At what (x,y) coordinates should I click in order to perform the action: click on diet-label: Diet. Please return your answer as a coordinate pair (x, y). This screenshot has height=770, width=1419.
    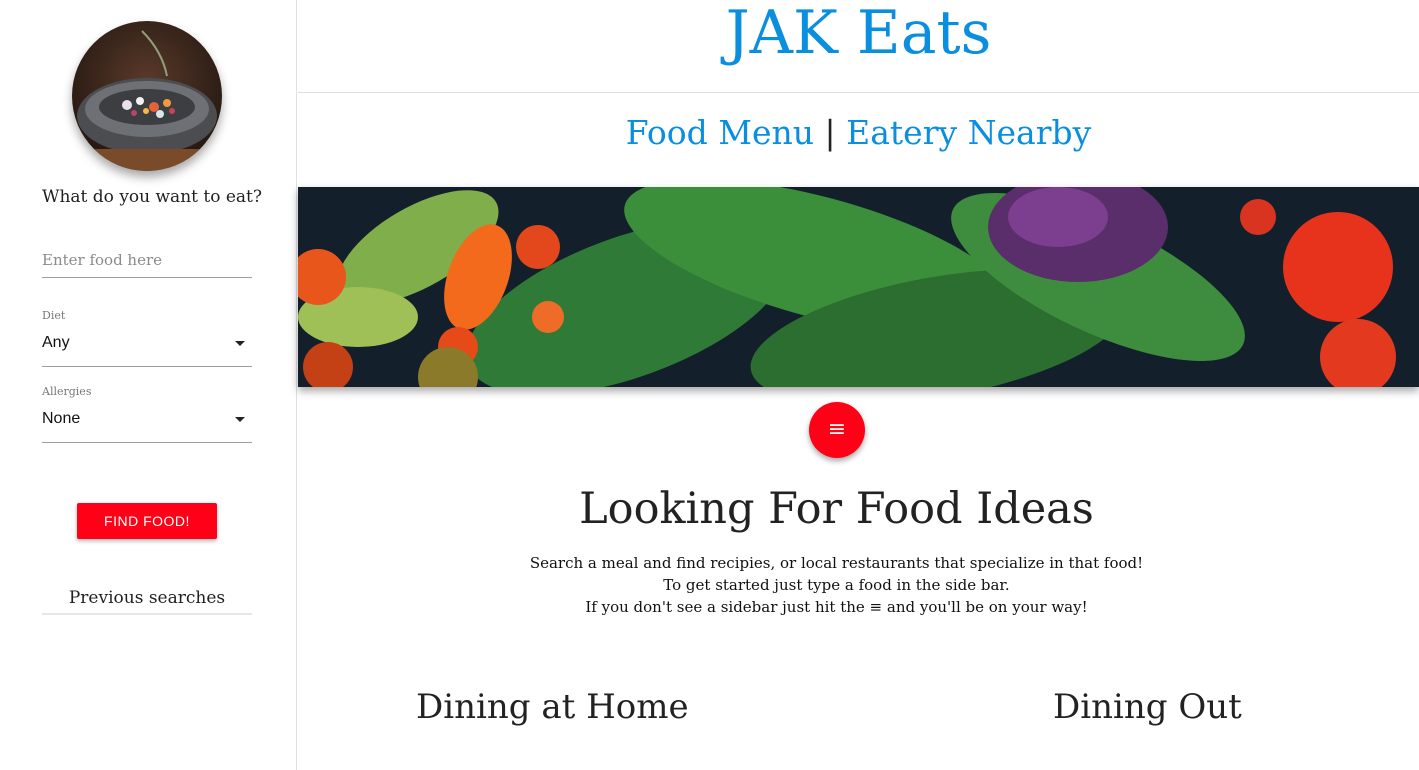
    Looking at the image, I should click on (54, 315).